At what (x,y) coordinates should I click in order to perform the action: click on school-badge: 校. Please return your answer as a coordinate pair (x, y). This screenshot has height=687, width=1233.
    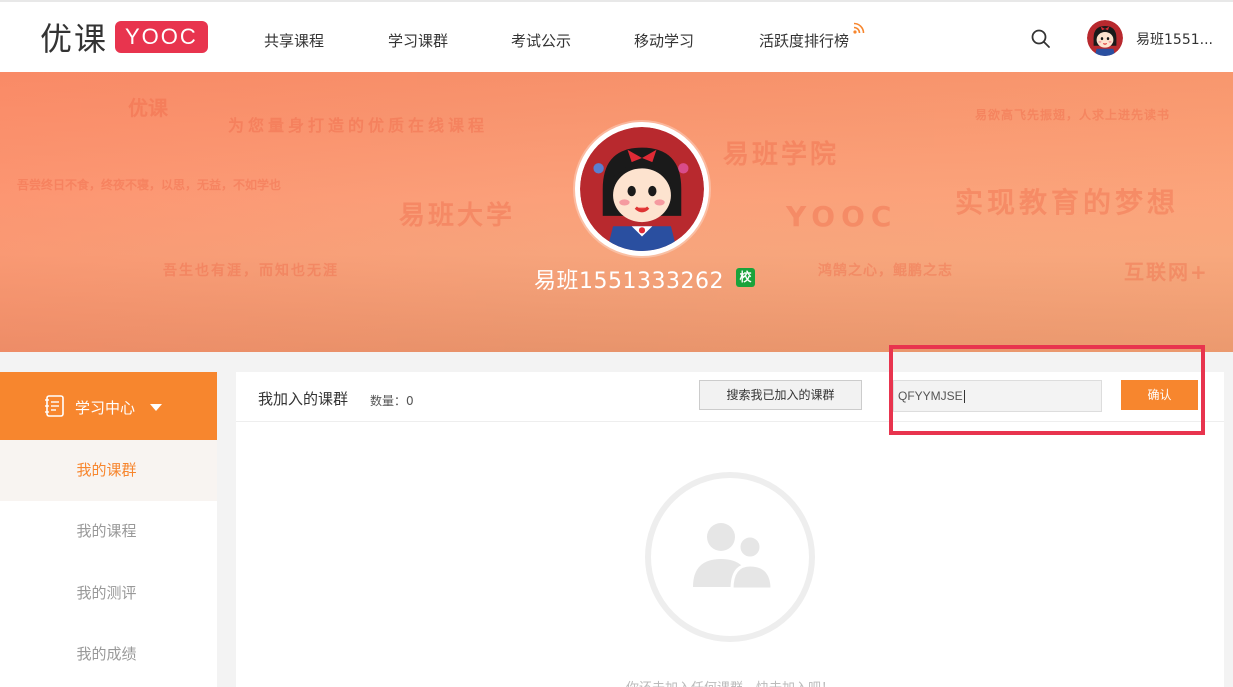
    Looking at the image, I should click on (745, 277).